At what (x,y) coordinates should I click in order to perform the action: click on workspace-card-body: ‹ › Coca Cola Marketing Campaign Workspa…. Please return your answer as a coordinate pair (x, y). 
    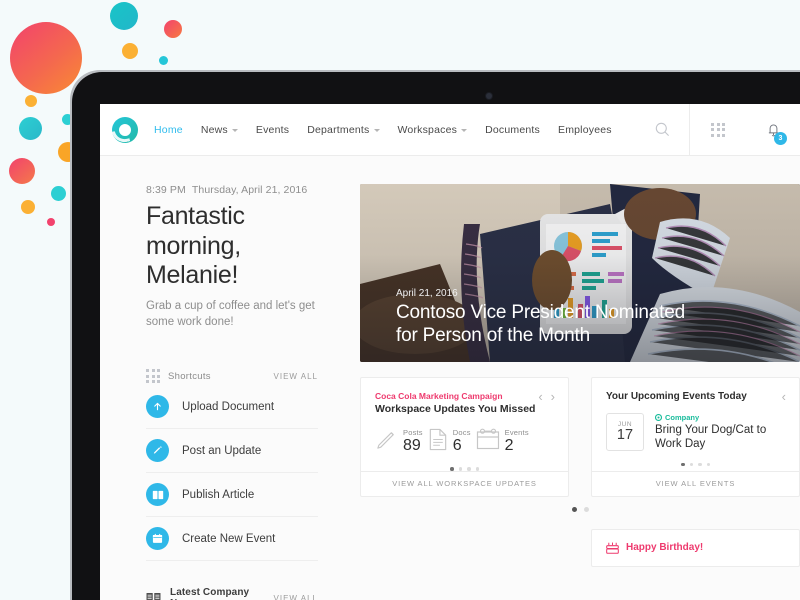
    Looking at the image, I should click on (464, 424).